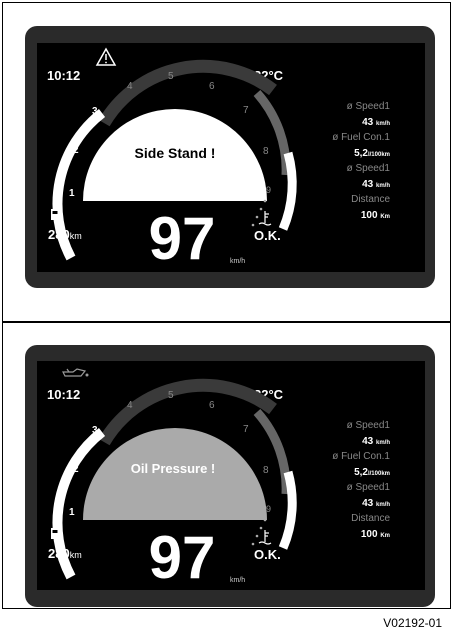 The height and width of the screenshot is (639, 454). I want to click on warning-message: Oil Pressure !, so click(173, 468).